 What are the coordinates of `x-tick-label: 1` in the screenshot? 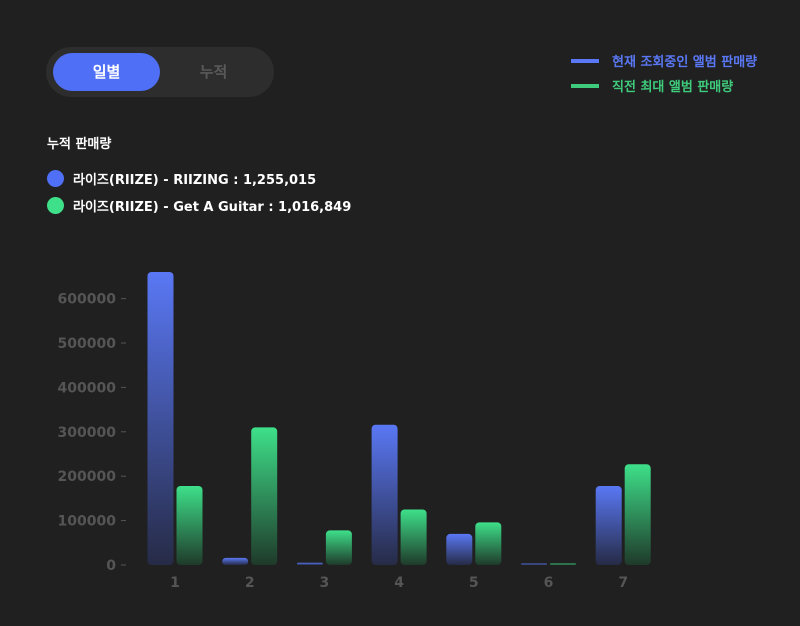 It's located at (175, 583).